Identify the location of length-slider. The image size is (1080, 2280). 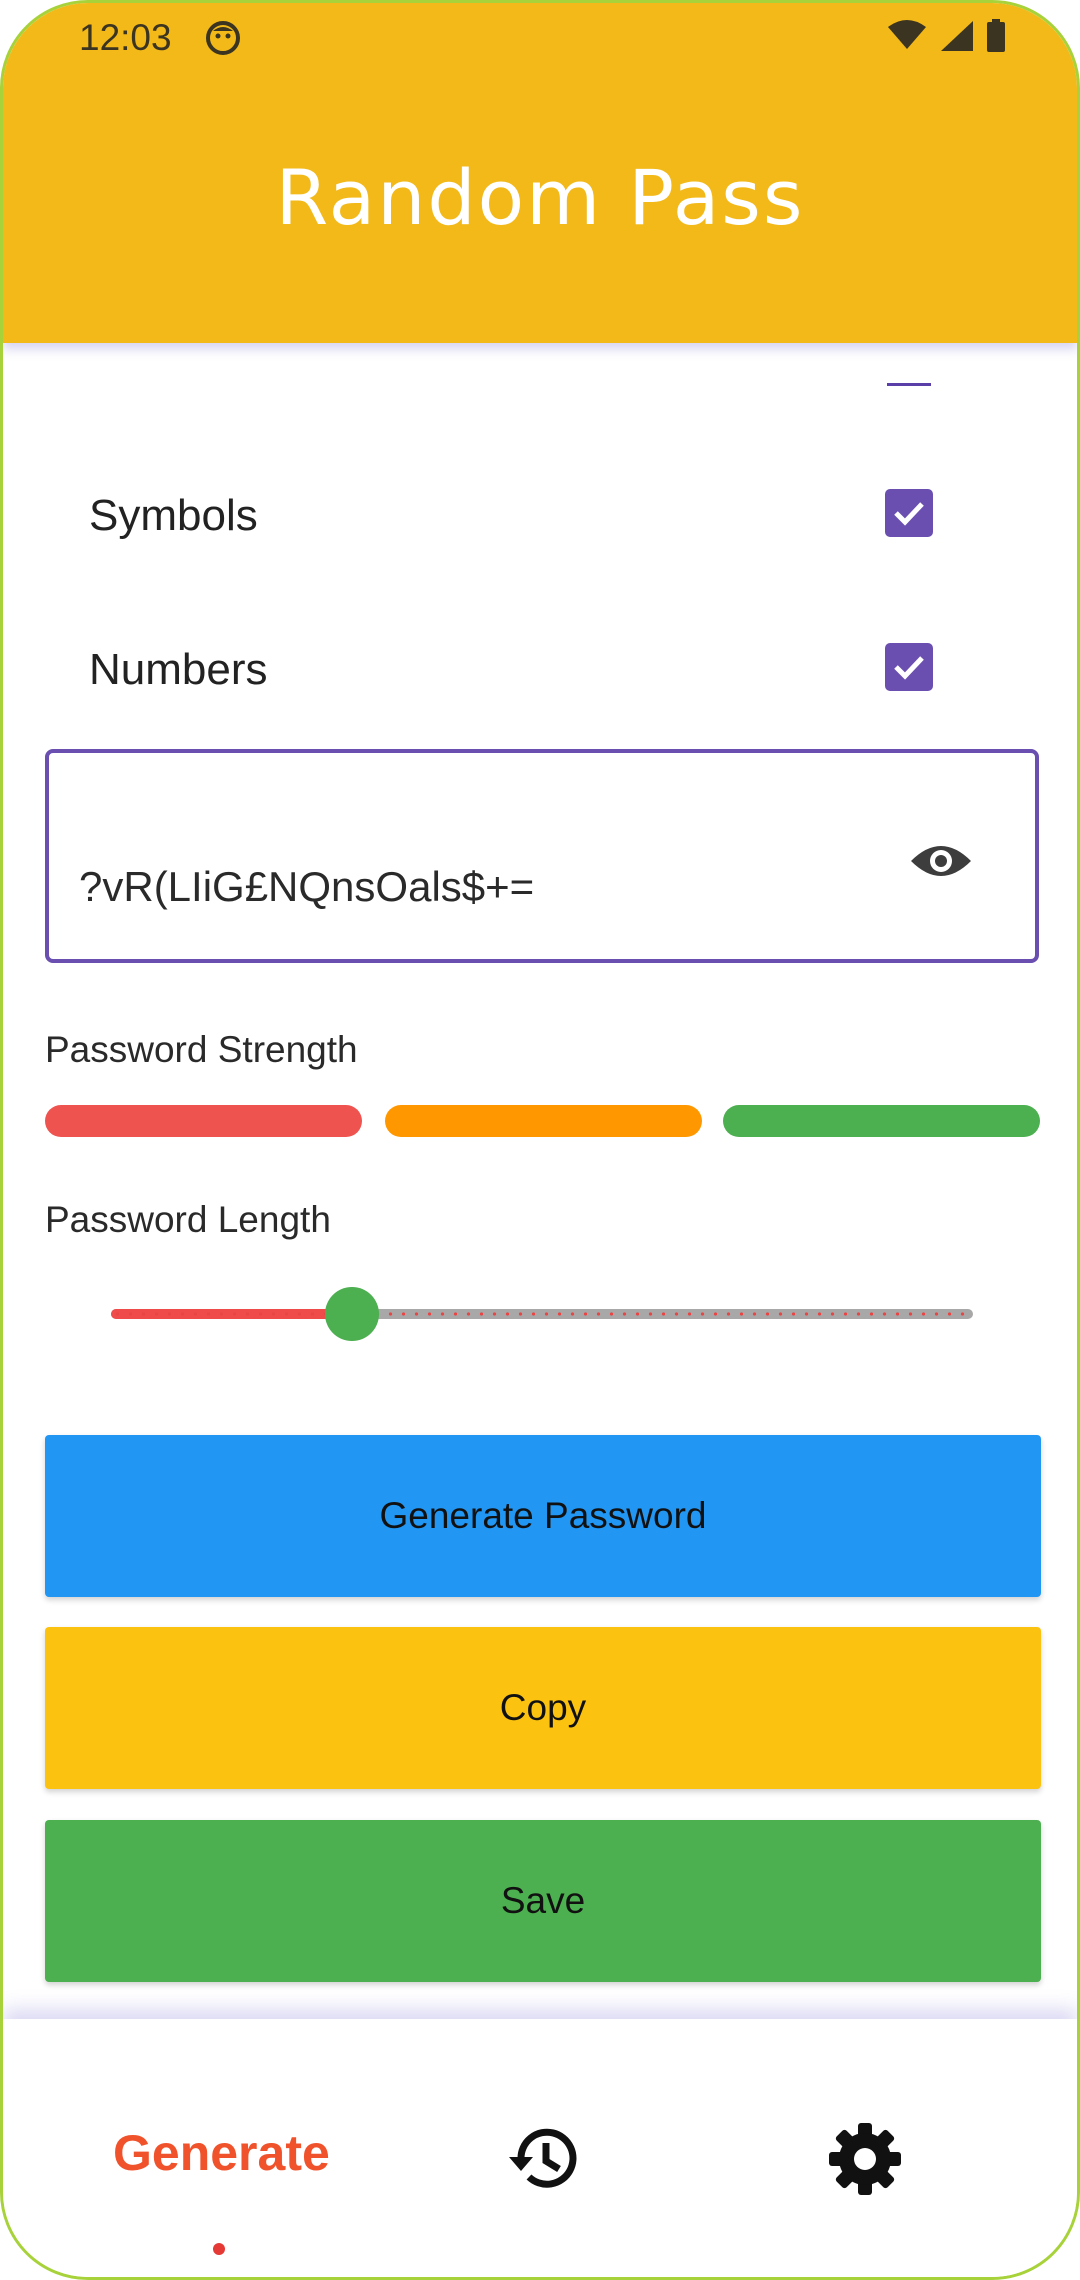
(542, 1314).